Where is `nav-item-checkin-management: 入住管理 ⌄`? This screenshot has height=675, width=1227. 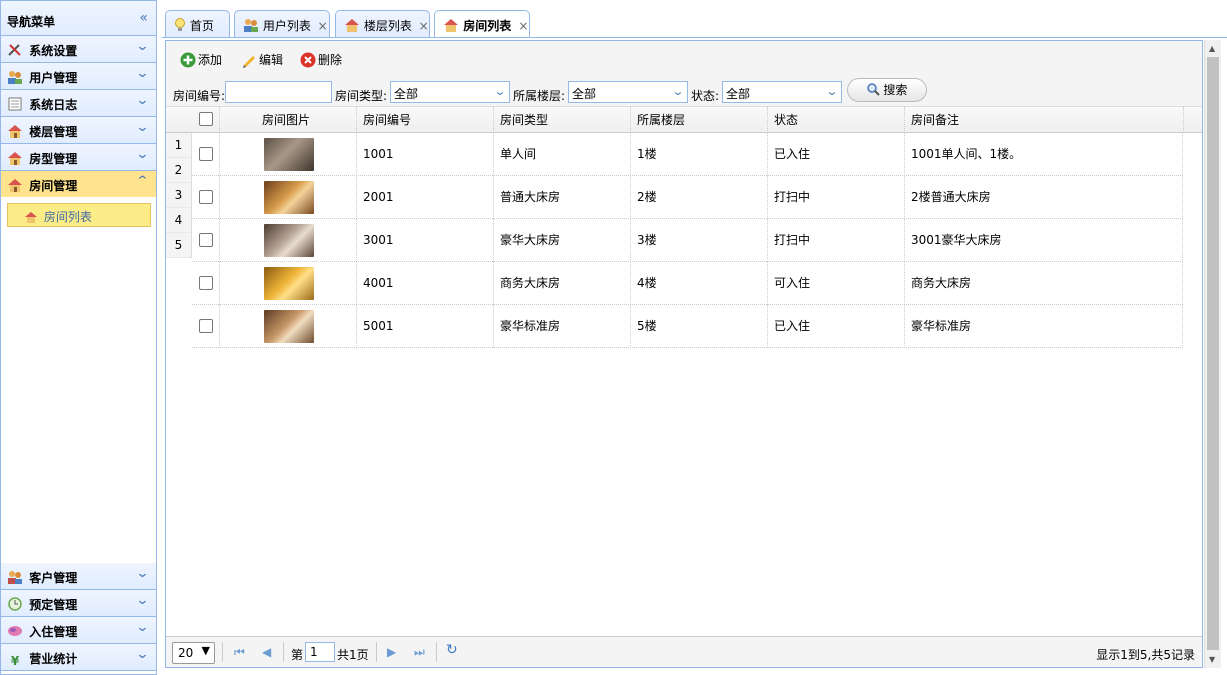 nav-item-checkin-management: 入住管理 ⌄ is located at coordinates (78, 630).